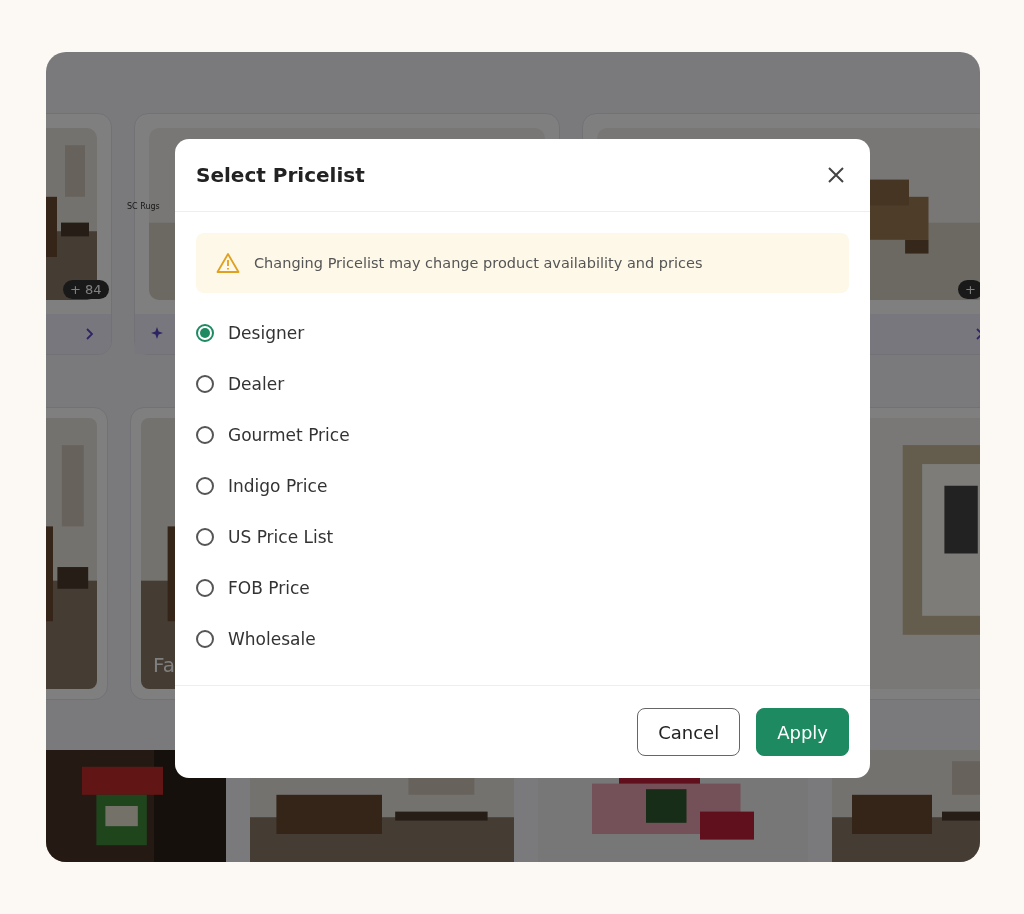 Image resolution: width=1024 pixels, height=914 pixels. Describe the element at coordinates (522, 587) in the screenshot. I see `radio-option: FOB Price` at that location.